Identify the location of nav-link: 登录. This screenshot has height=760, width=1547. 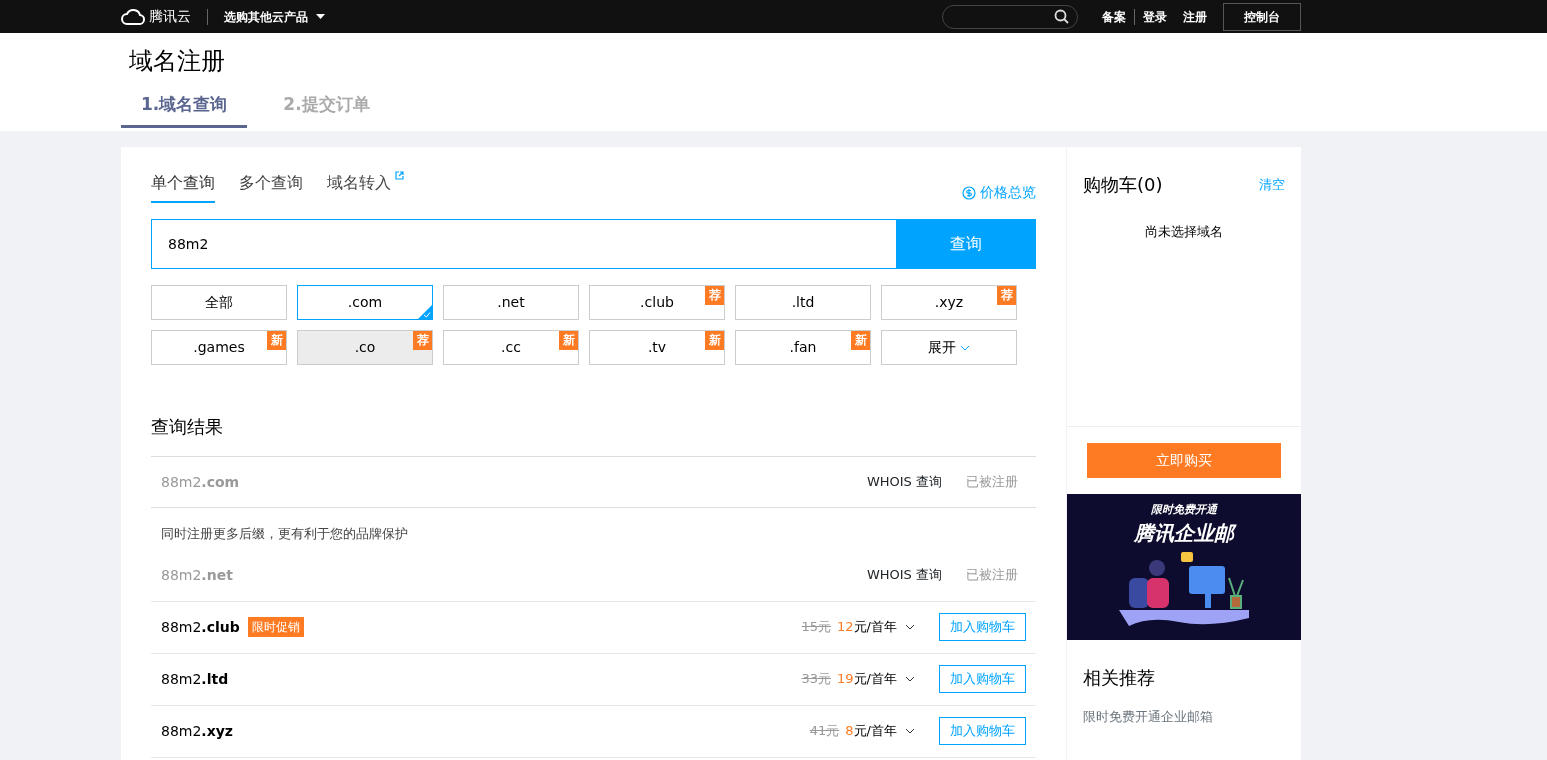
(1155, 16).